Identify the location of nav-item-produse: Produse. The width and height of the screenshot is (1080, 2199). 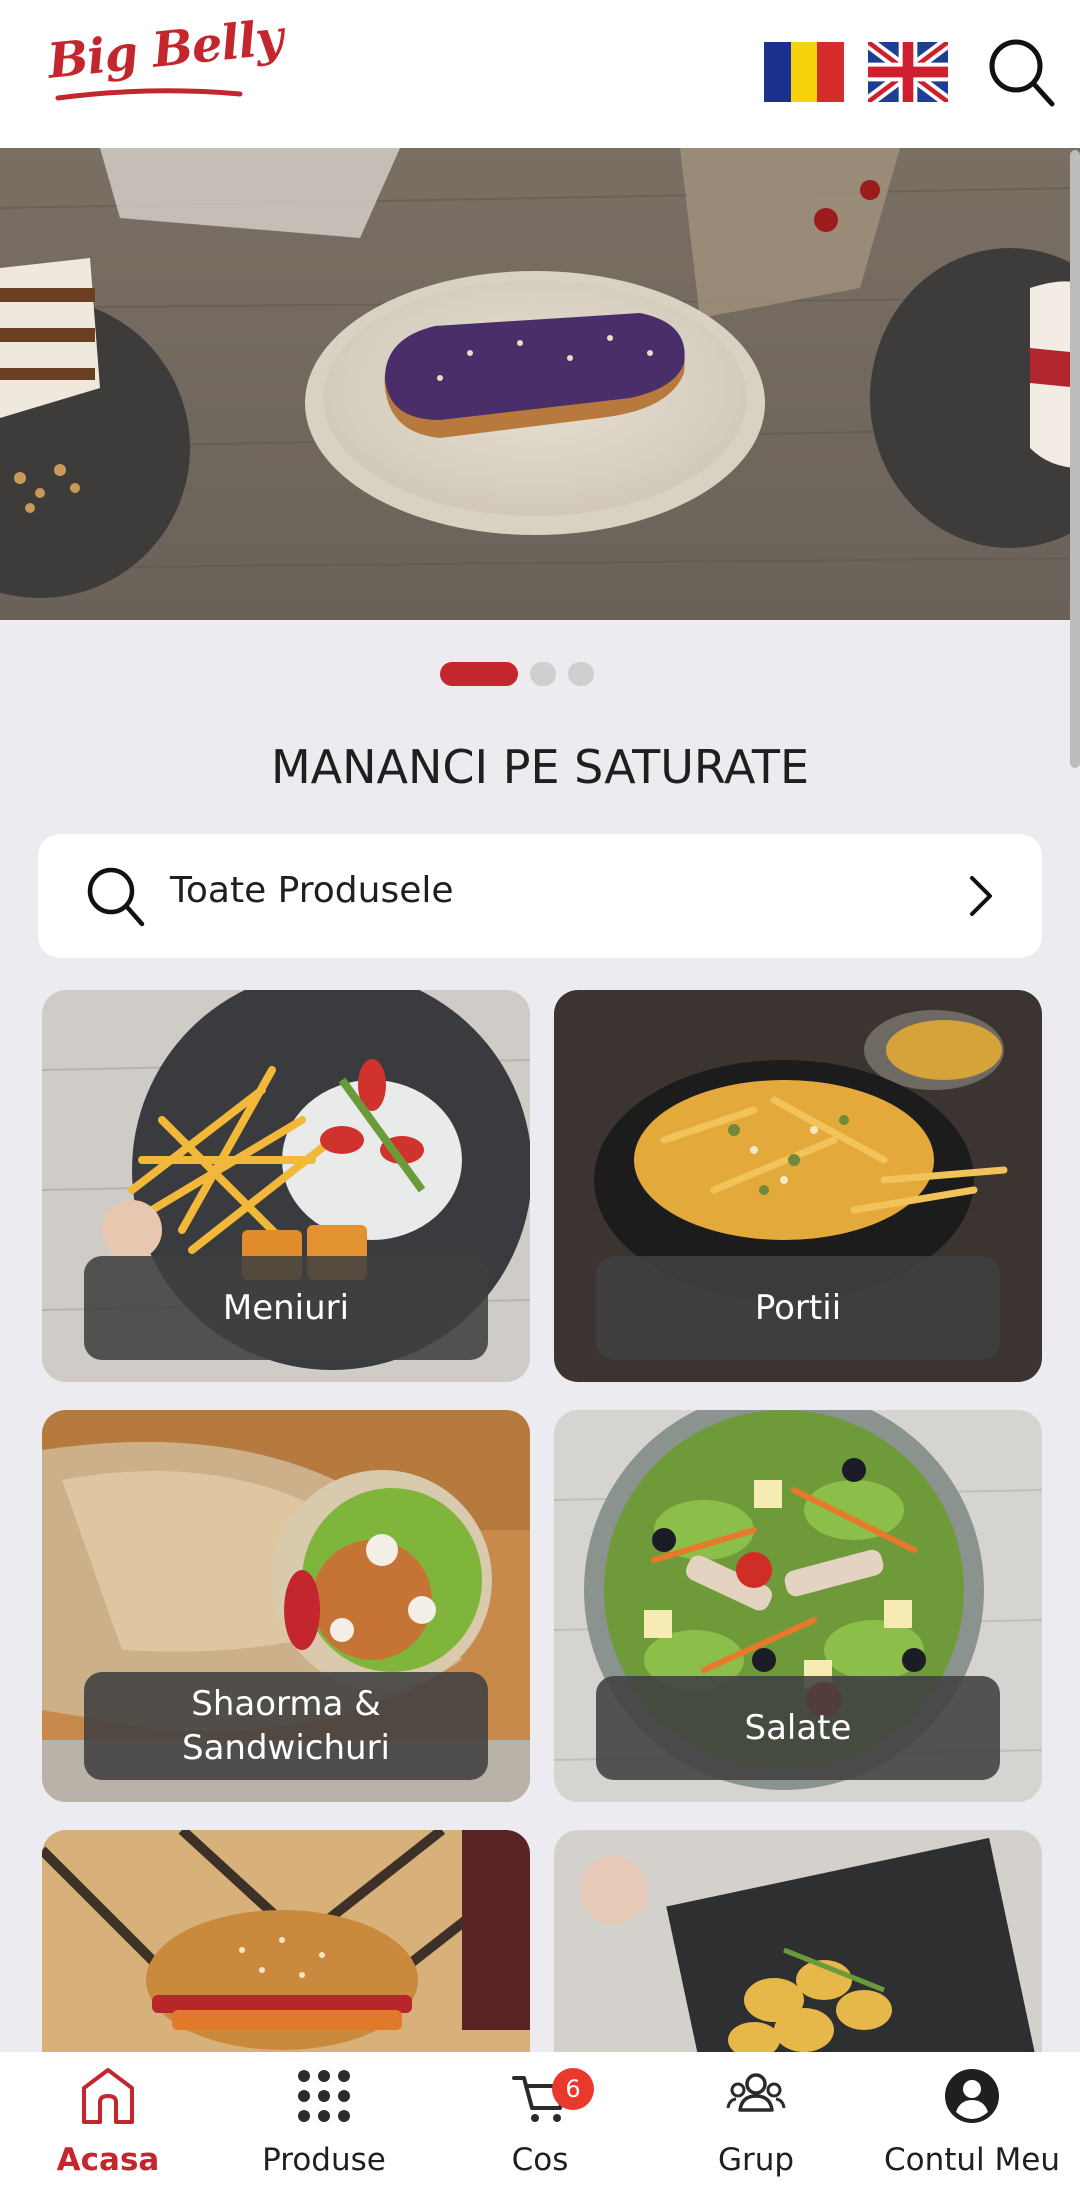
(324, 2125).